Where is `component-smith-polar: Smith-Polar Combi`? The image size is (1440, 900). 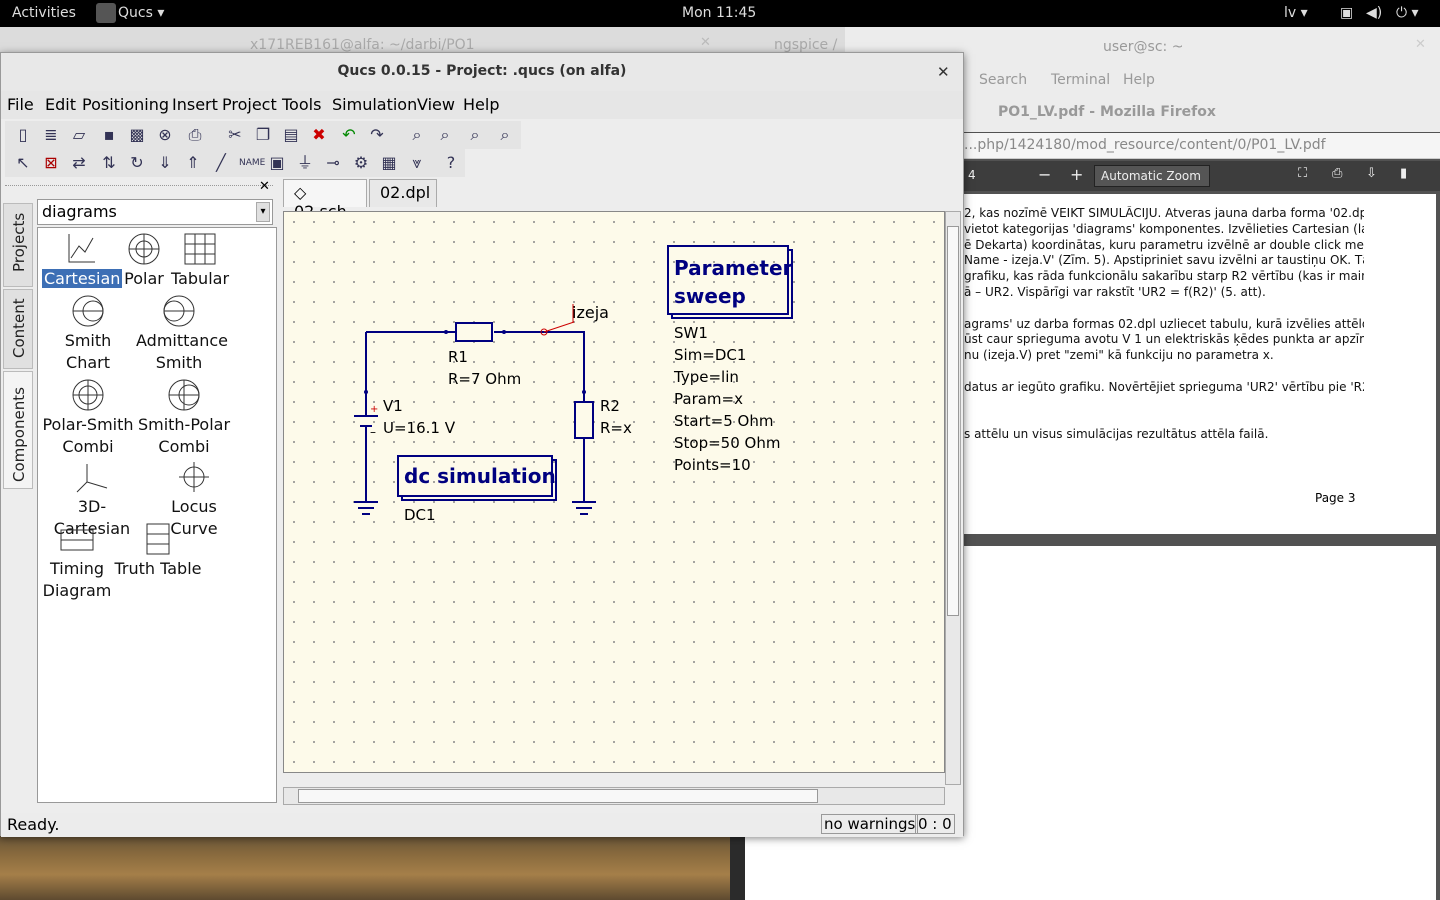
component-smith-polar: Smith-Polar Combi is located at coordinates (184, 418).